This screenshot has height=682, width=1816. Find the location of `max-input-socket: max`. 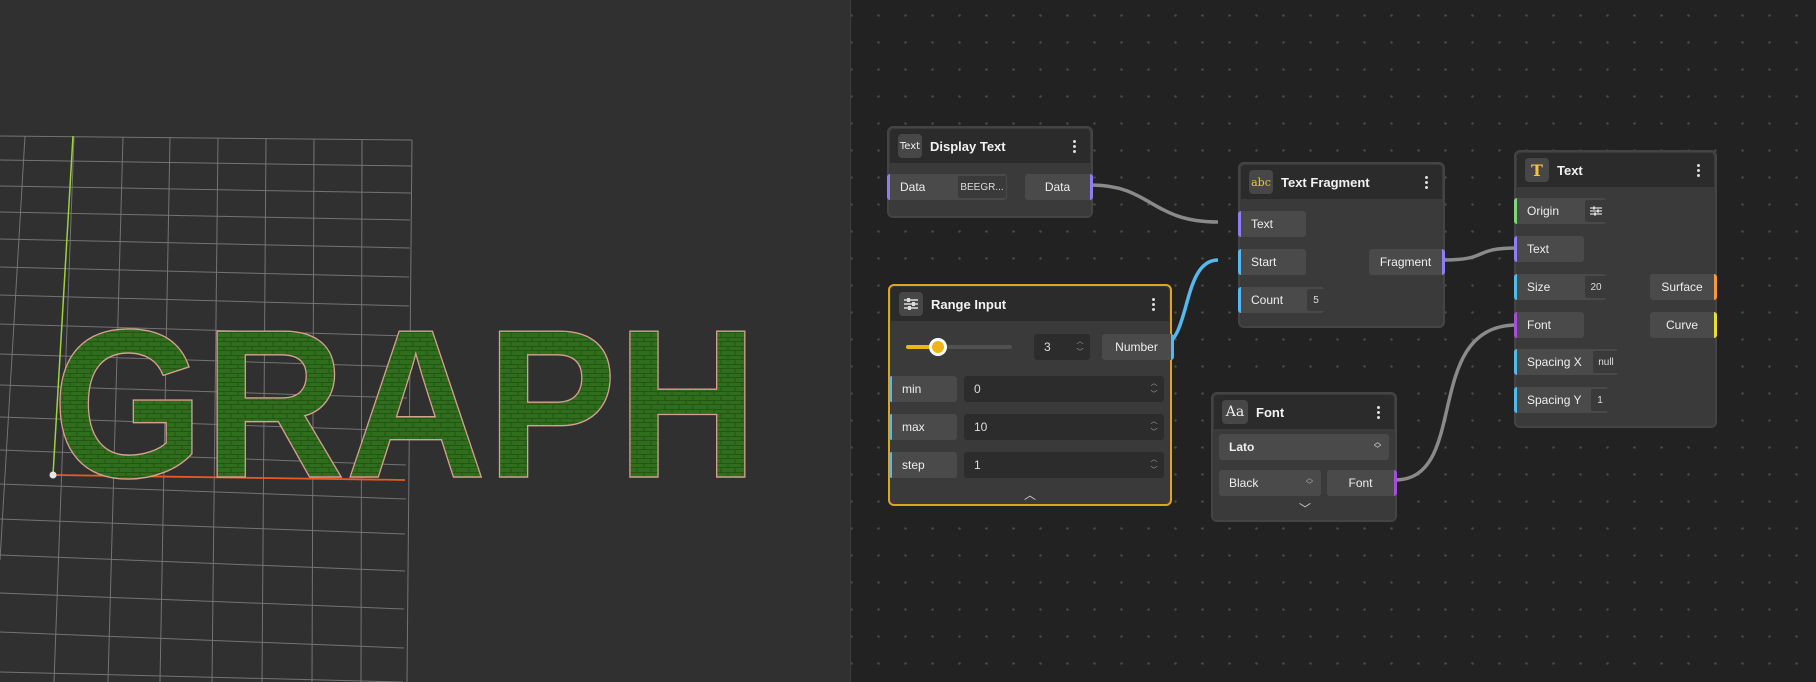

max-input-socket: max is located at coordinates (923, 427).